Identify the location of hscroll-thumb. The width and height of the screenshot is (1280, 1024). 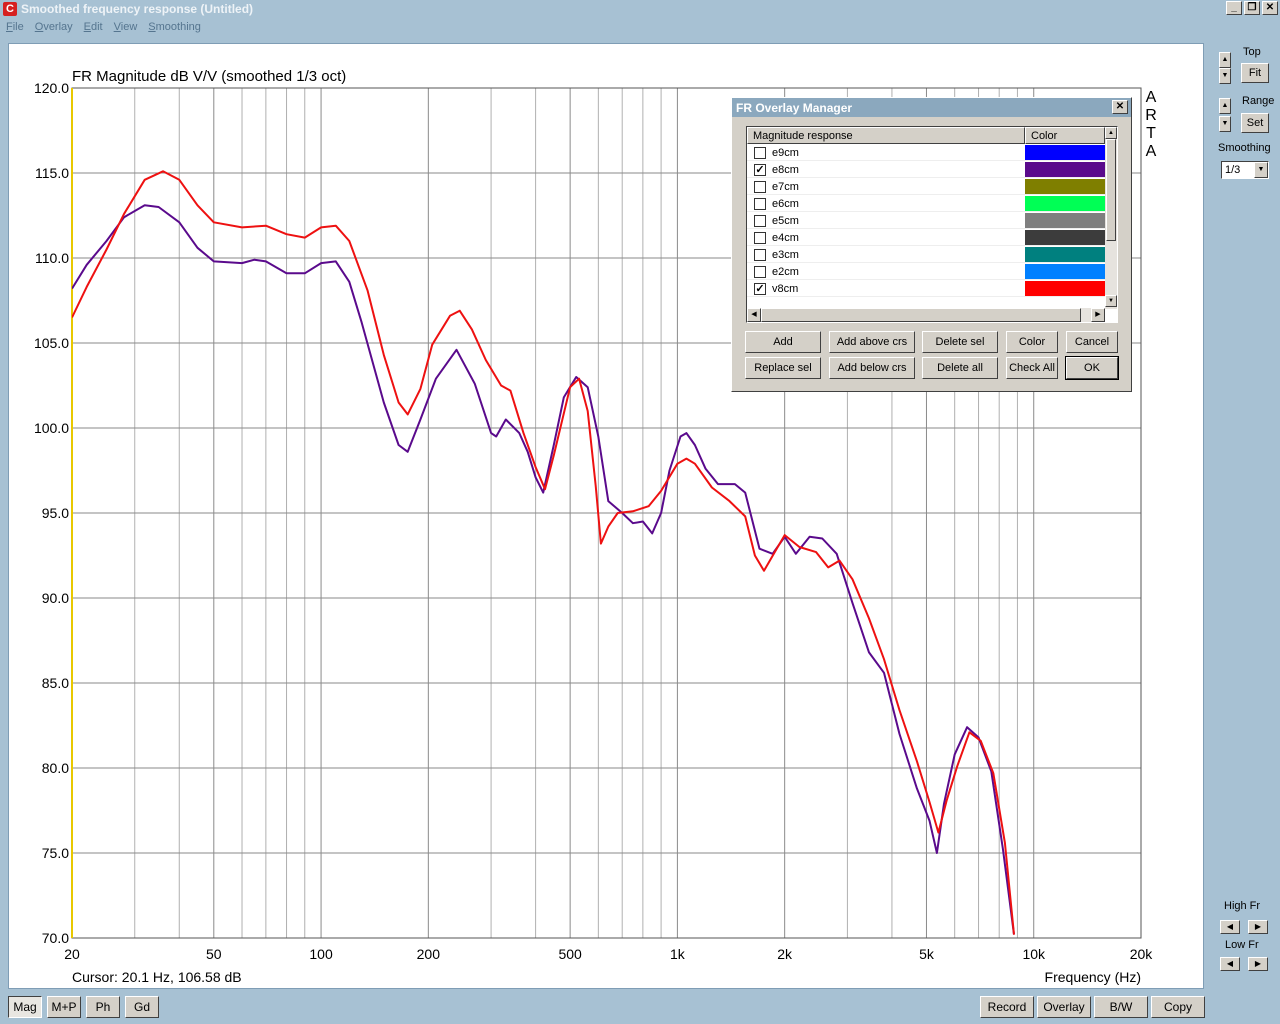
(921, 315).